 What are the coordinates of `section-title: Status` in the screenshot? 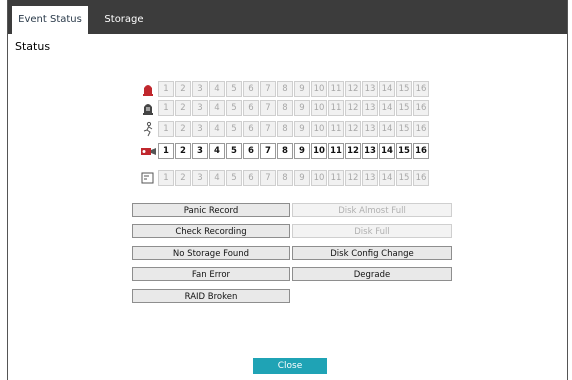 It's located at (33, 46).